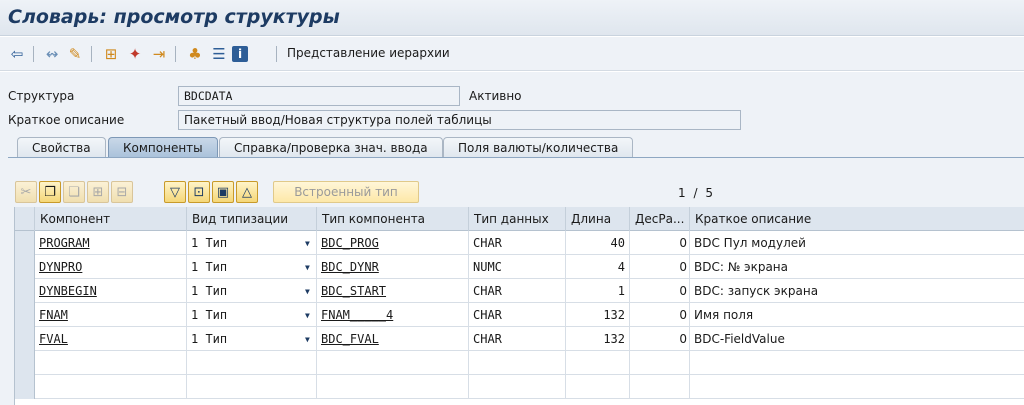 The height and width of the screenshot is (405, 1024). Describe the element at coordinates (50, 192) in the screenshot. I see `copy-icon: ❐` at that location.